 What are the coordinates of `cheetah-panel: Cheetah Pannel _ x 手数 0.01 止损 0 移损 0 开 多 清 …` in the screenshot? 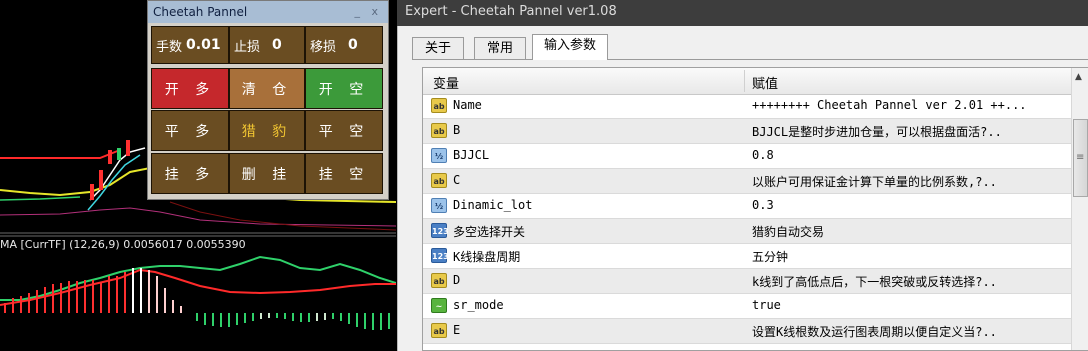 It's located at (268, 100).